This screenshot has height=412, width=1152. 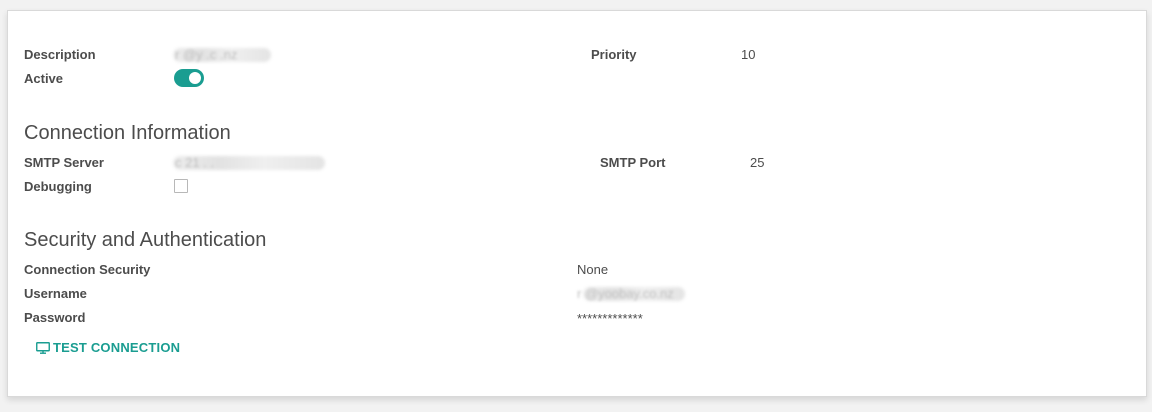 I want to click on connection-section-title: Connection Information, so click(x=127, y=133).